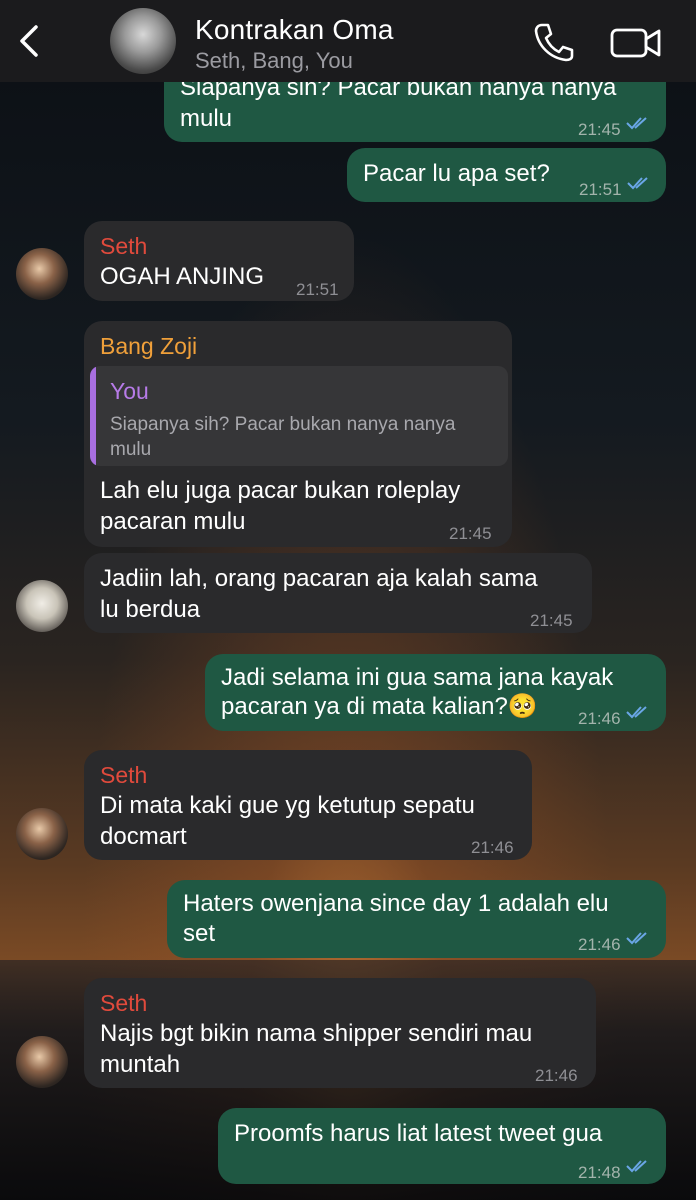  I want to click on message-text: Jadi selama ini gua sama jana kayak, so click(417, 677).